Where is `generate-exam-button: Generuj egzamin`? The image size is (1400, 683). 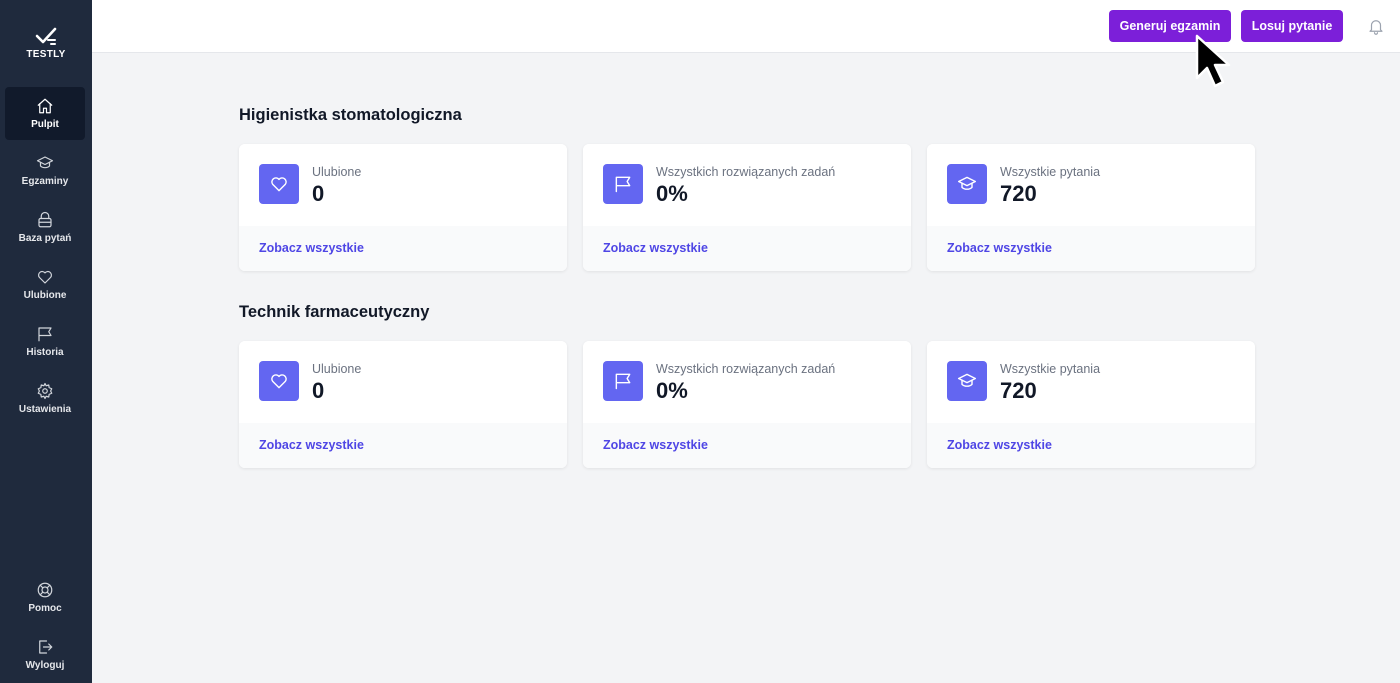 generate-exam-button: Generuj egzamin is located at coordinates (1170, 26).